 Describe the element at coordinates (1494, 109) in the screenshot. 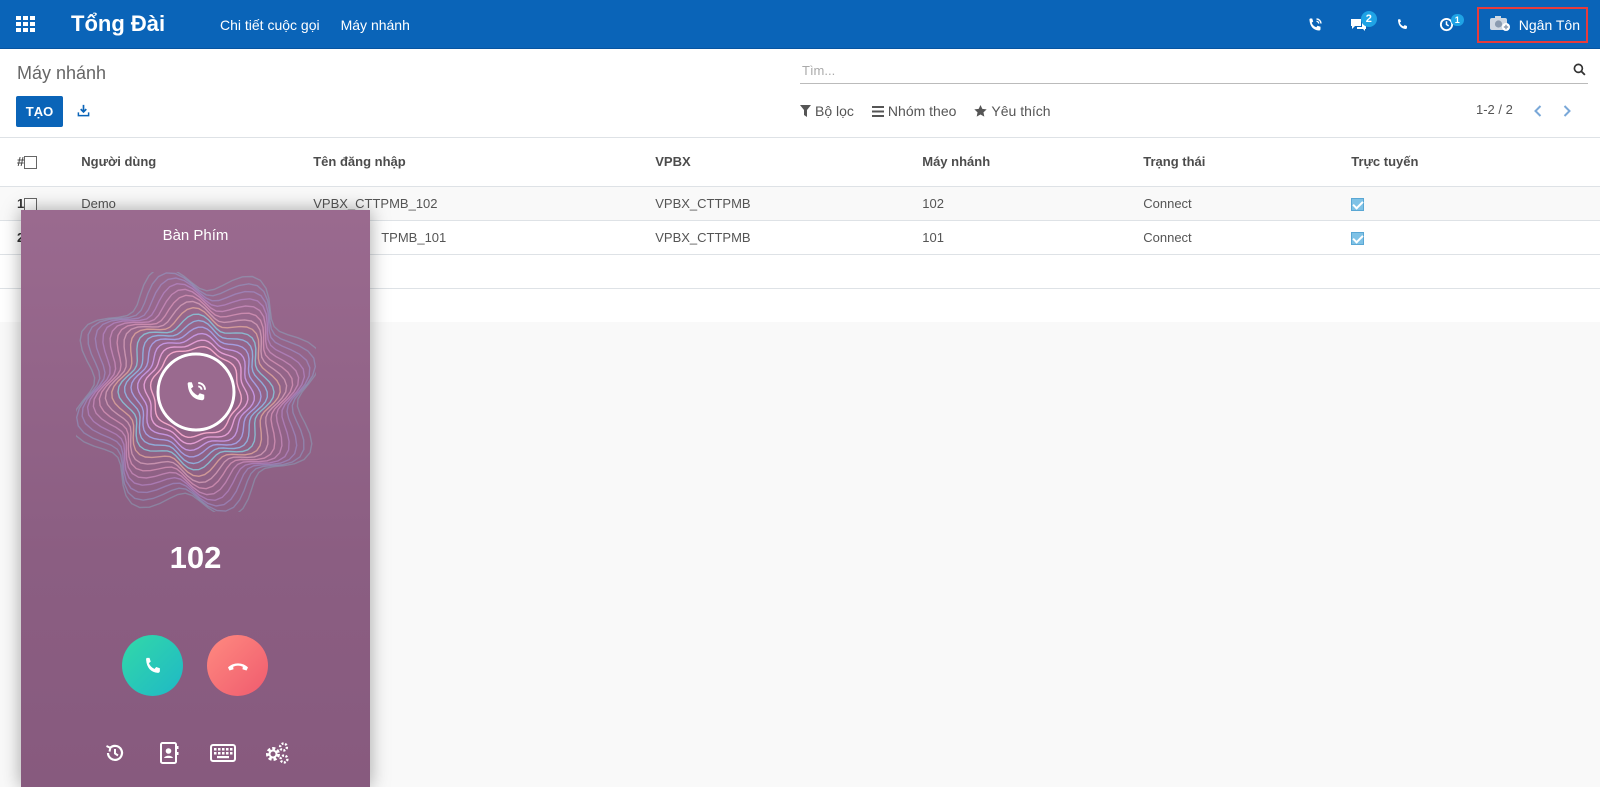

I see `pager-value: 1-2 / 2` at that location.